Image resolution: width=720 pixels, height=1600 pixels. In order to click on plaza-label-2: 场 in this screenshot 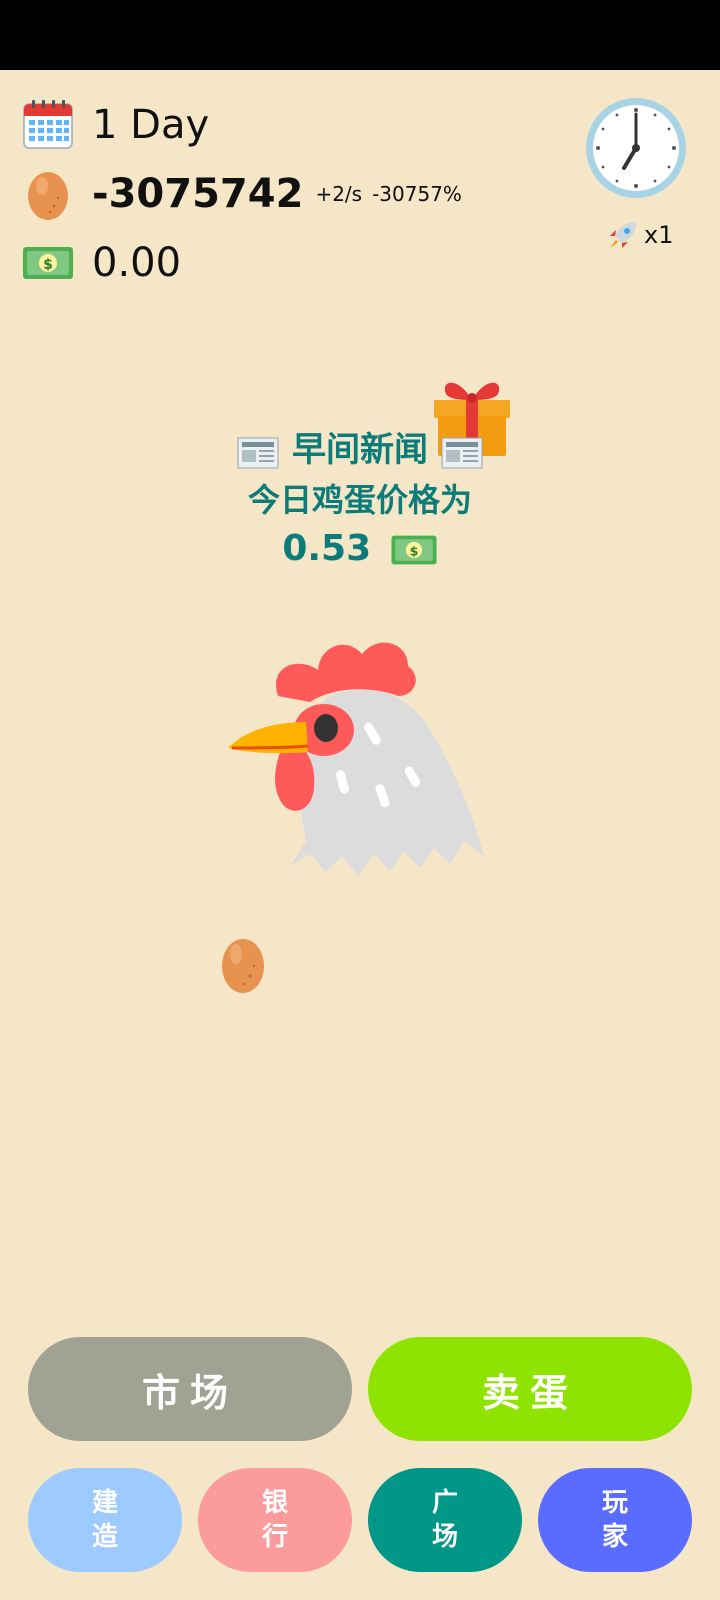, I will do `click(444, 1537)`.